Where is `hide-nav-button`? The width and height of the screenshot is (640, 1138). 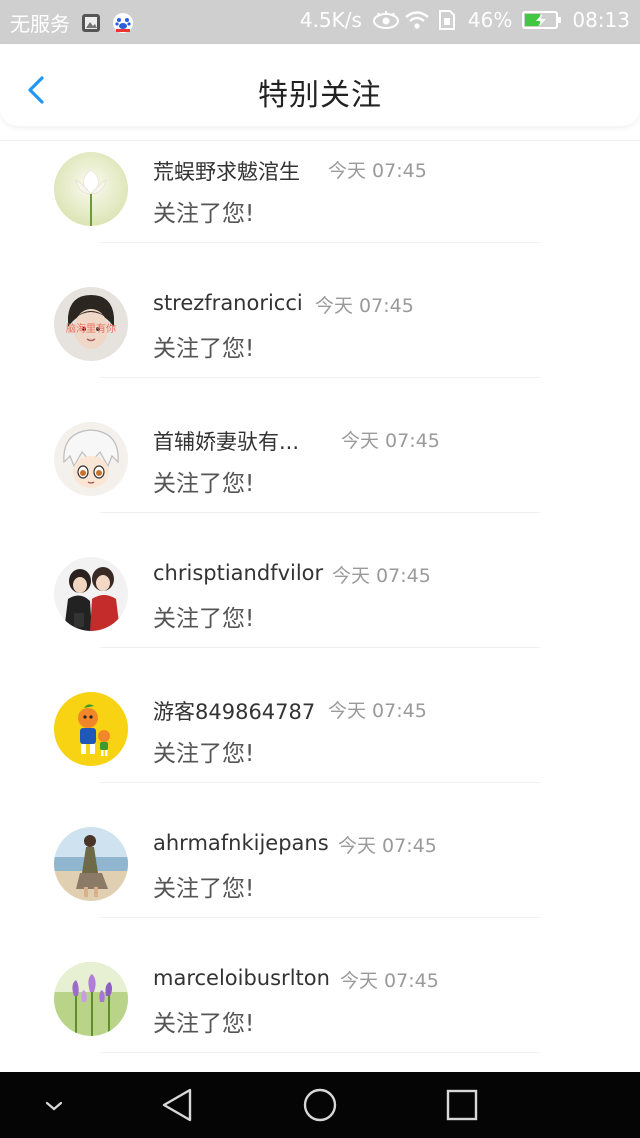 hide-nav-button is located at coordinates (54, 1105).